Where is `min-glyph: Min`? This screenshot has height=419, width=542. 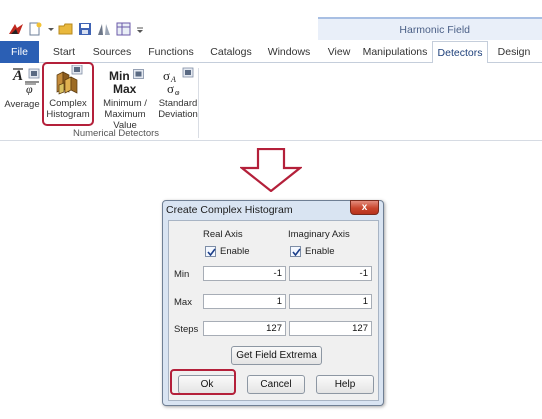
min-glyph: Min is located at coordinates (119, 76).